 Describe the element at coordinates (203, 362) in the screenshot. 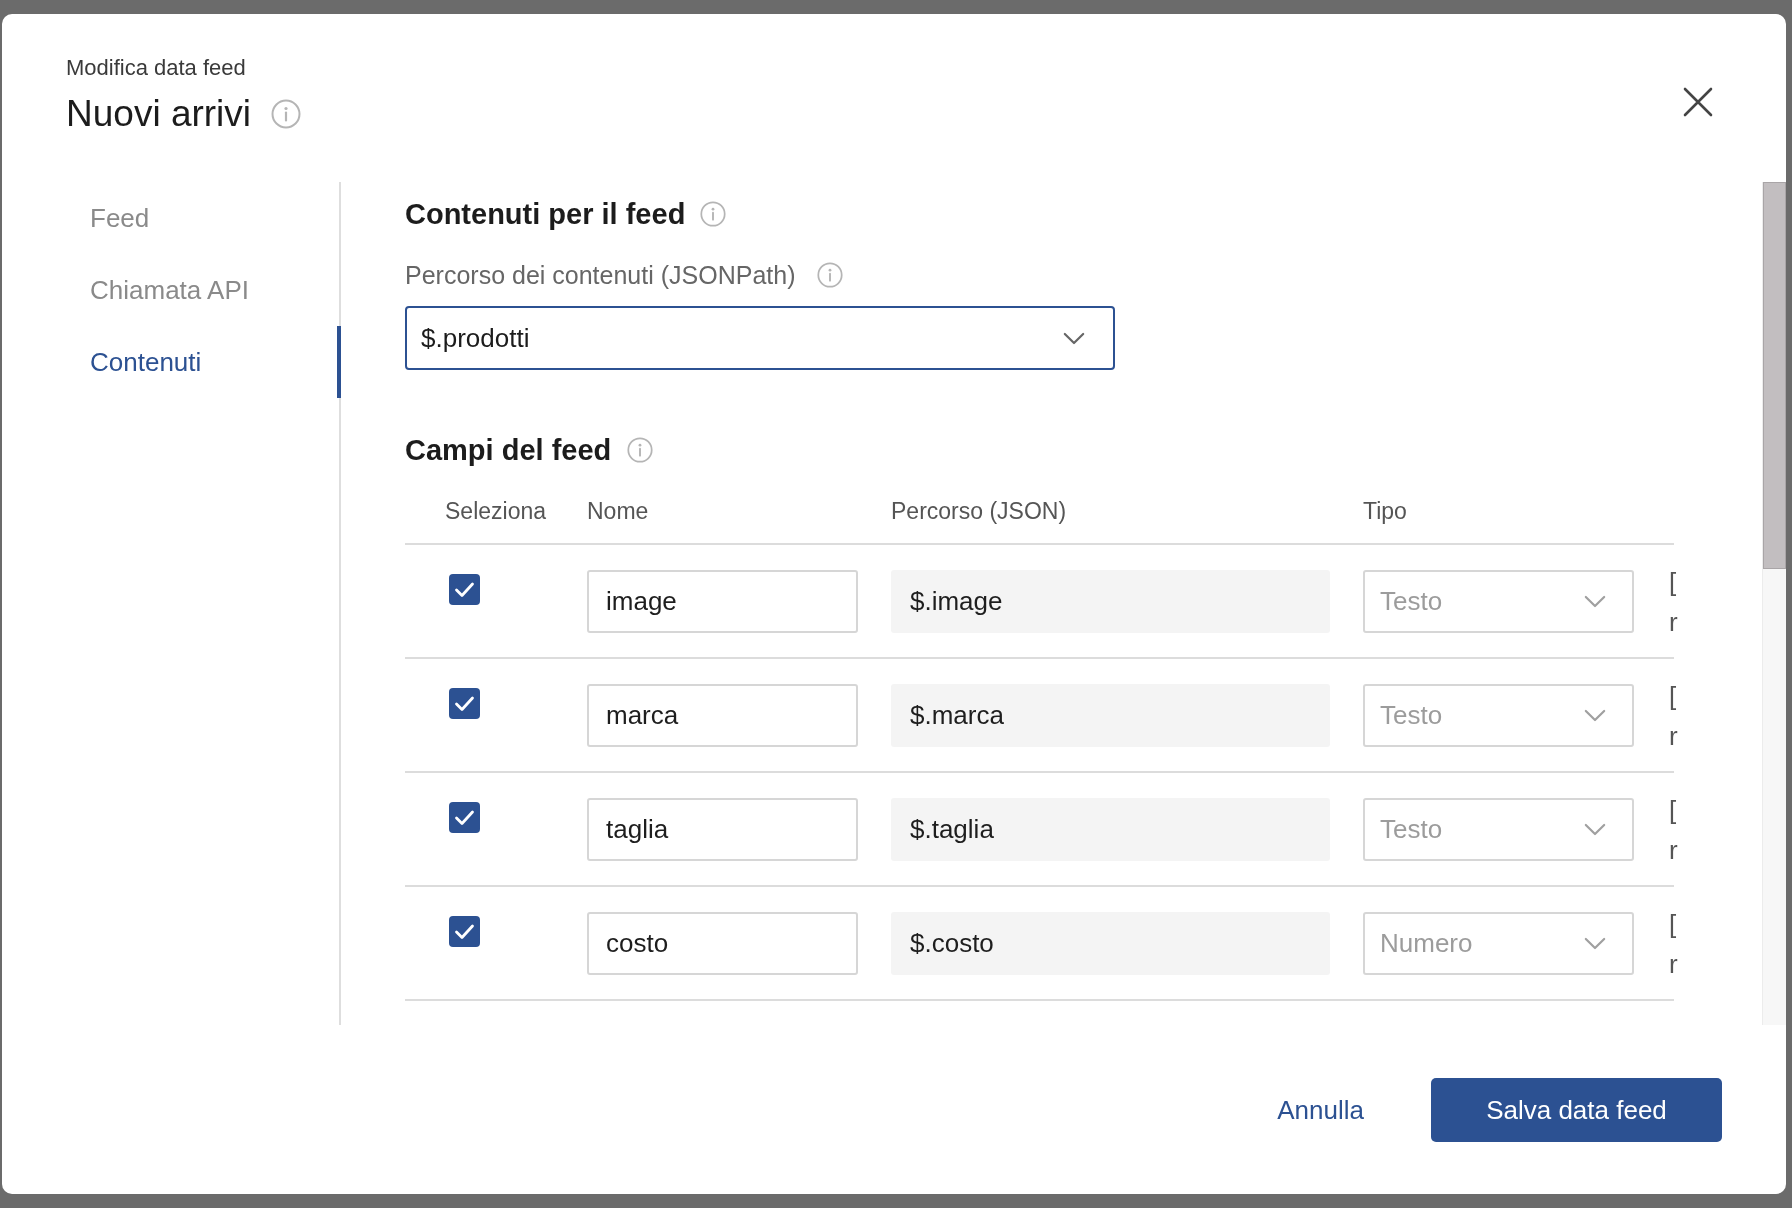

I see `sidebar-item: Contenuti` at that location.